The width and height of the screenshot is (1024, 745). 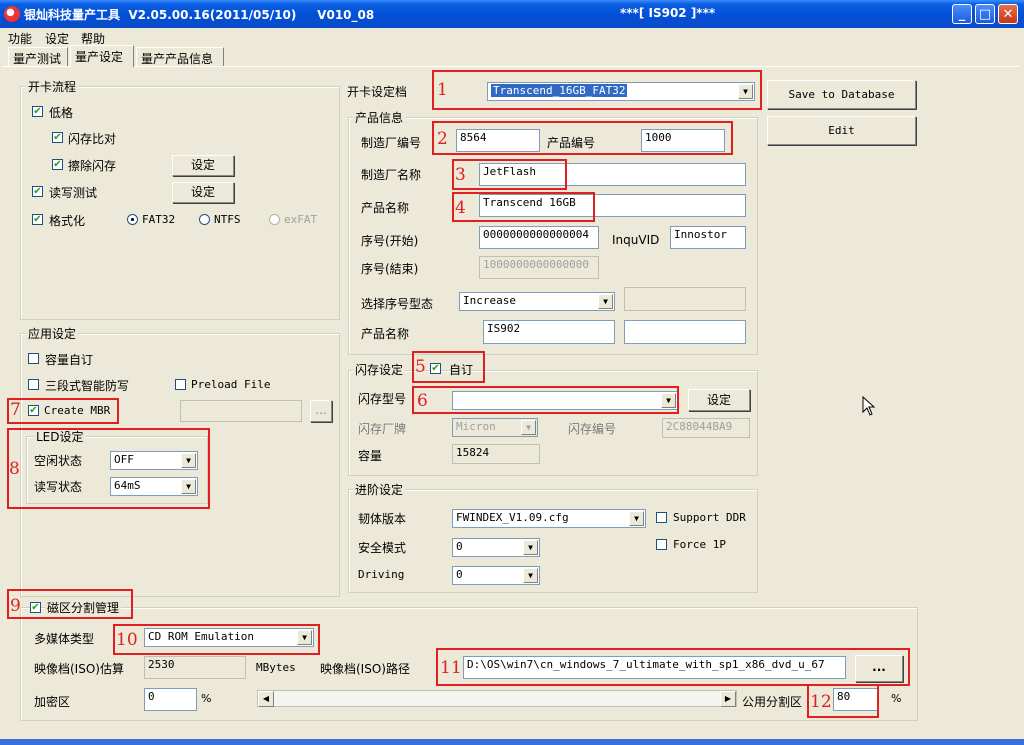 What do you see at coordinates (460, 208) in the screenshot?
I see `annotation-number-4: 4` at bounding box center [460, 208].